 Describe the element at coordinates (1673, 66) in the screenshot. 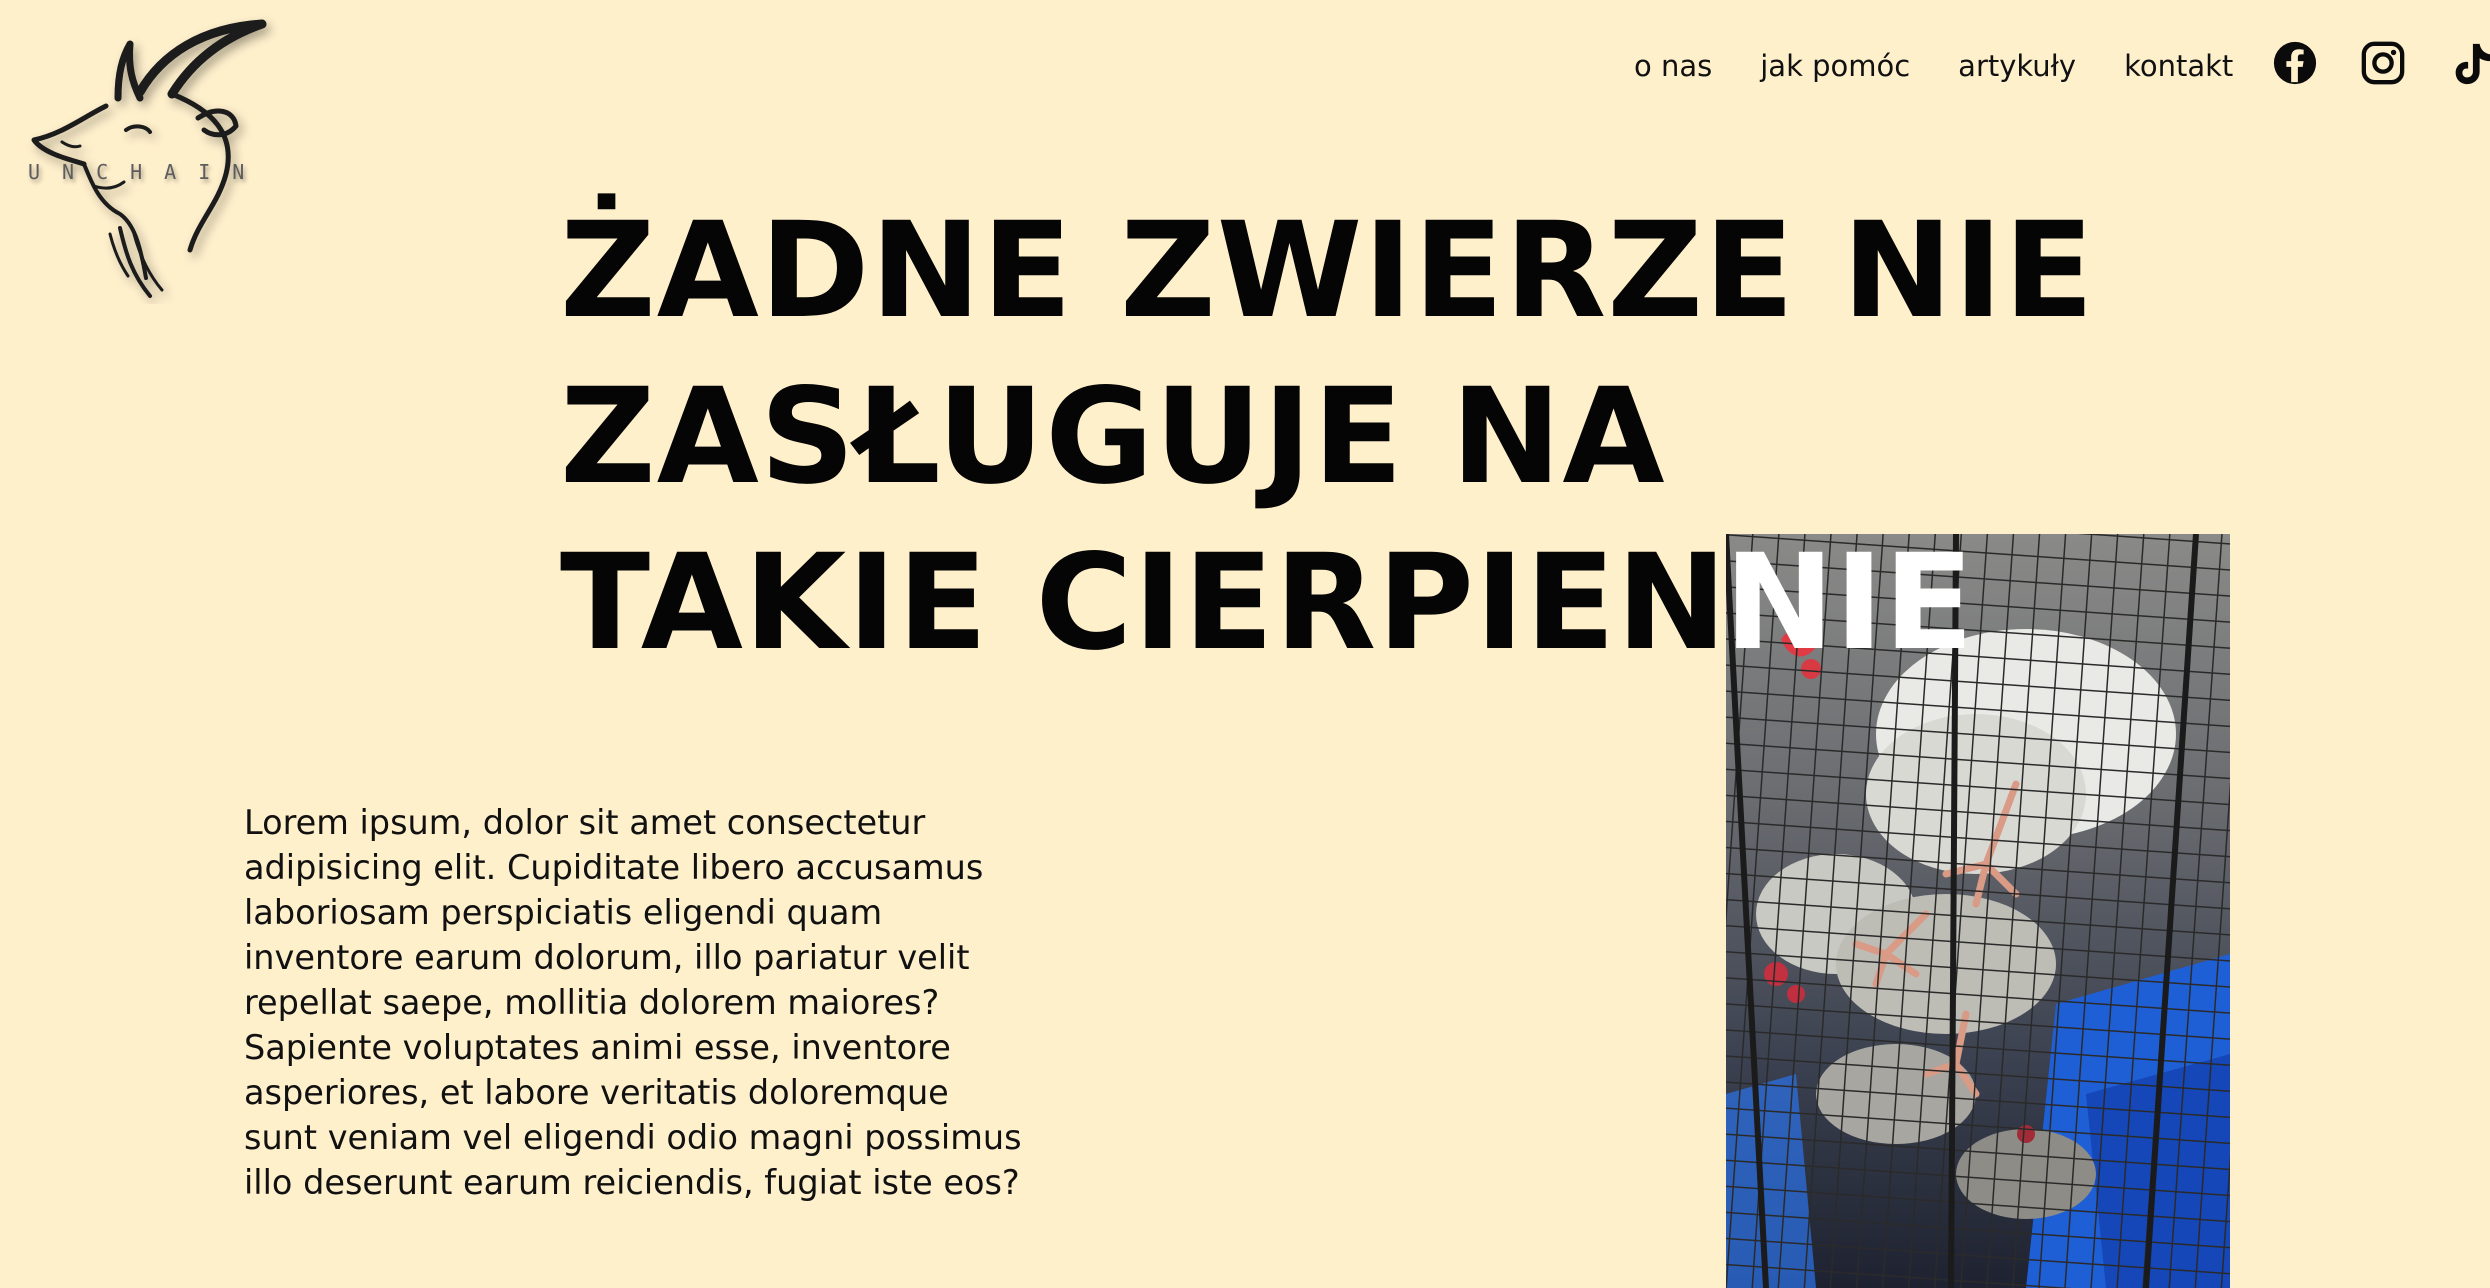

I see `nav-link-about: o nas` at that location.